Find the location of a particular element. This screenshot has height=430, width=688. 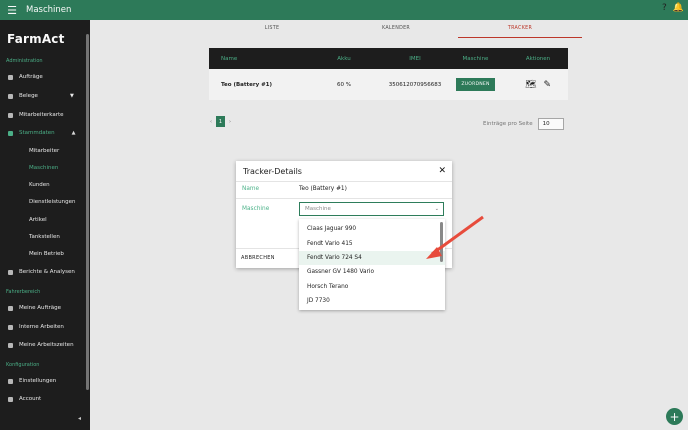

annotation-arrow-icon is located at coordinates (455, 237).